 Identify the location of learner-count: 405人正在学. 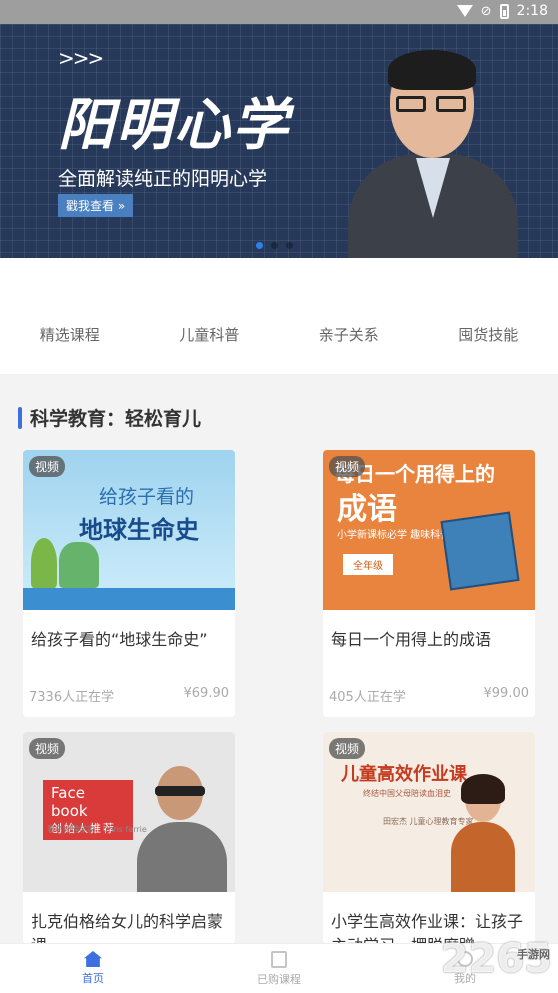
(367, 697).